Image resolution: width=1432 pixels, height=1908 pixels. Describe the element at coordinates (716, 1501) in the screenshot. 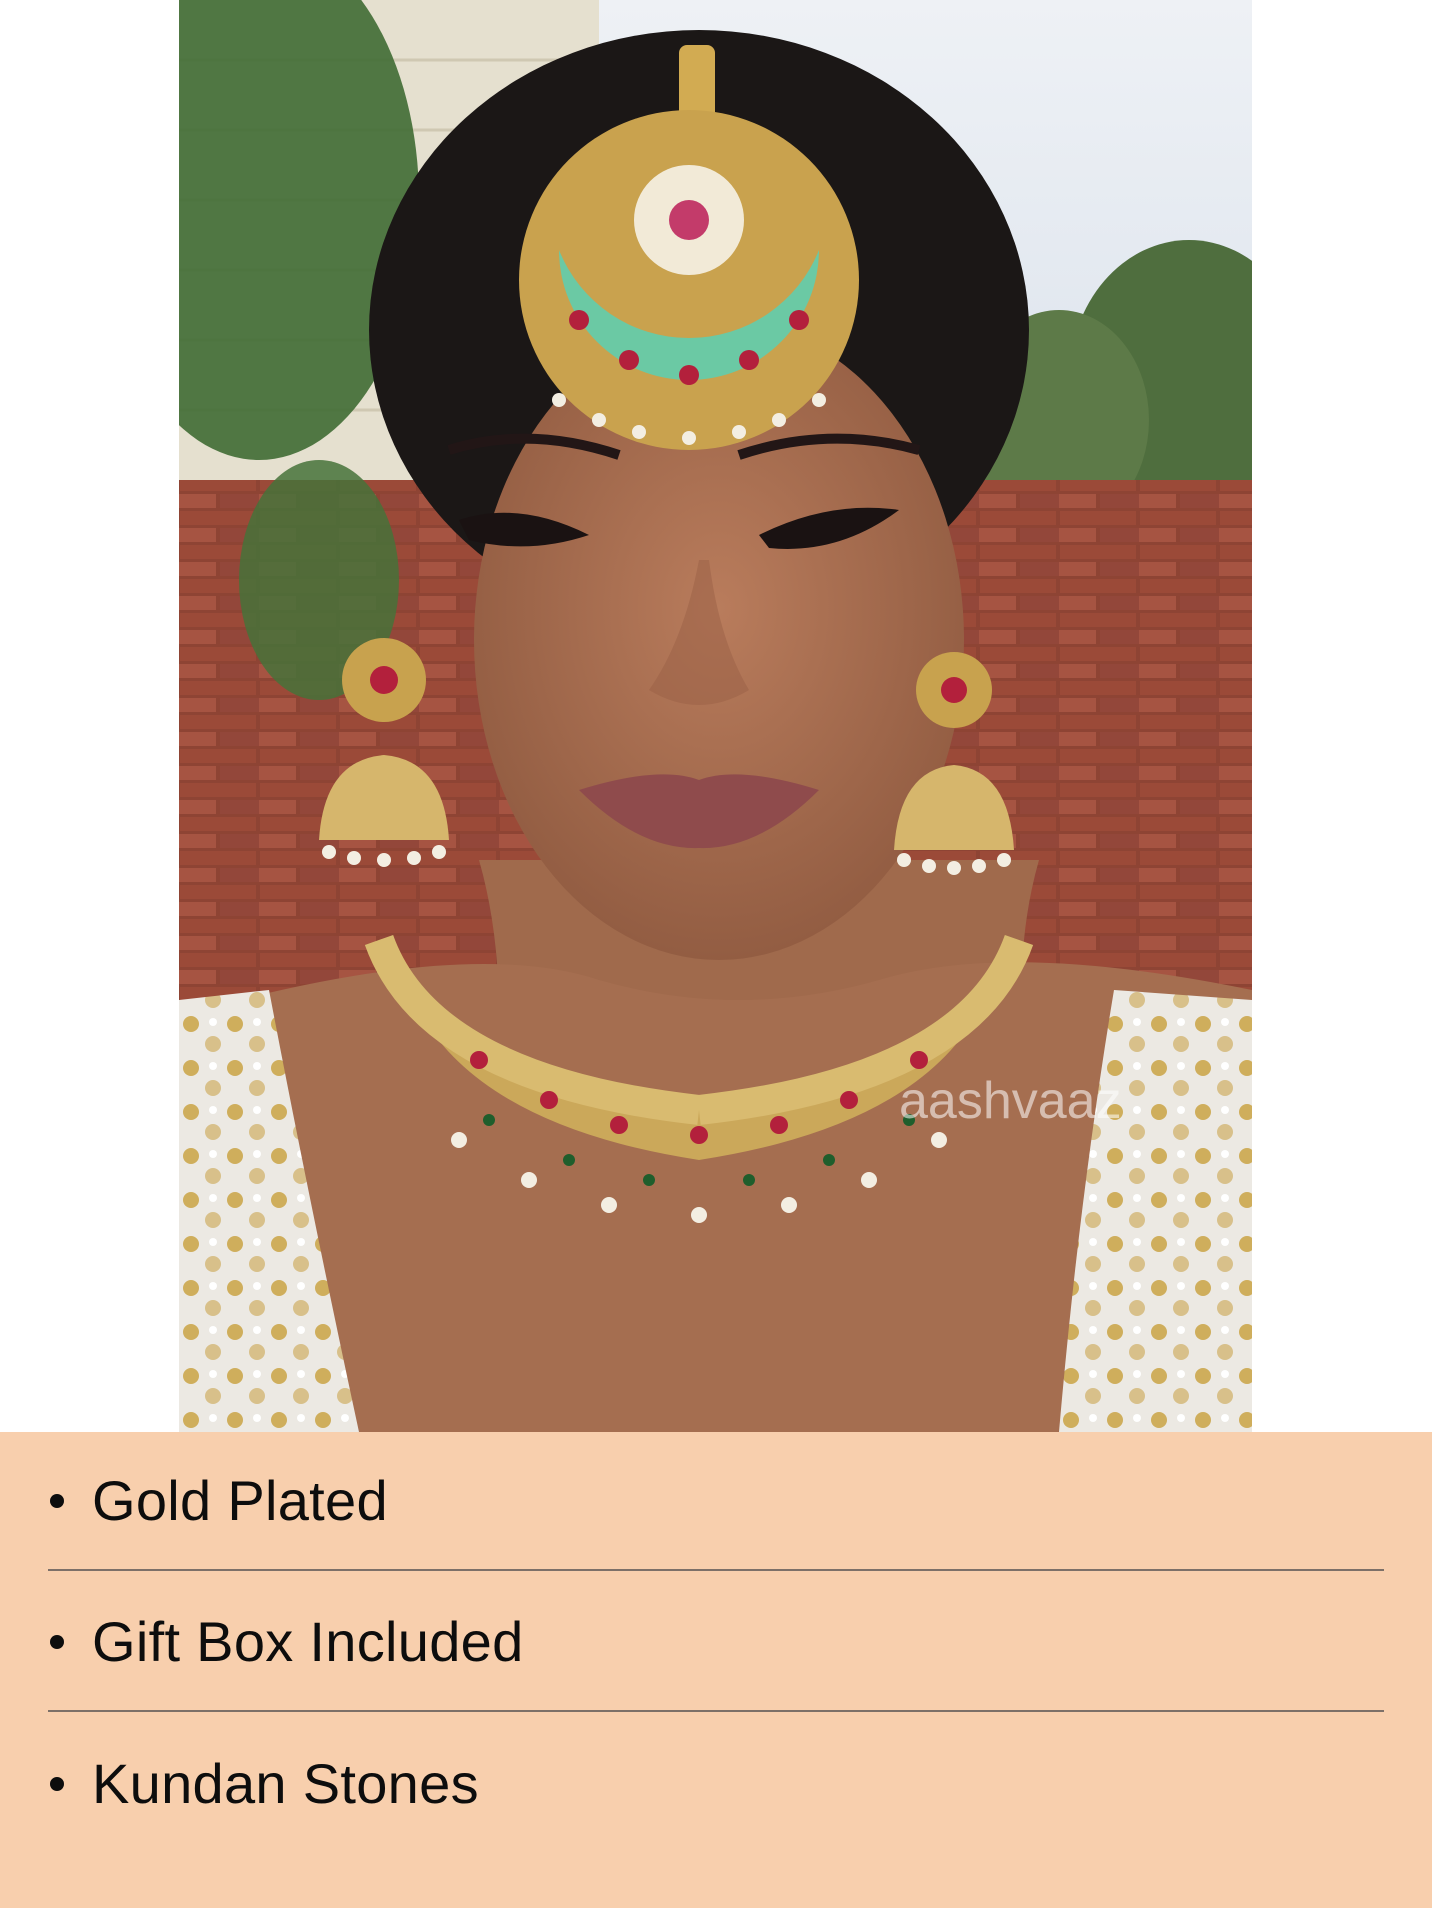

I see `feature-item-gold-plated: Gold Plated` at that location.